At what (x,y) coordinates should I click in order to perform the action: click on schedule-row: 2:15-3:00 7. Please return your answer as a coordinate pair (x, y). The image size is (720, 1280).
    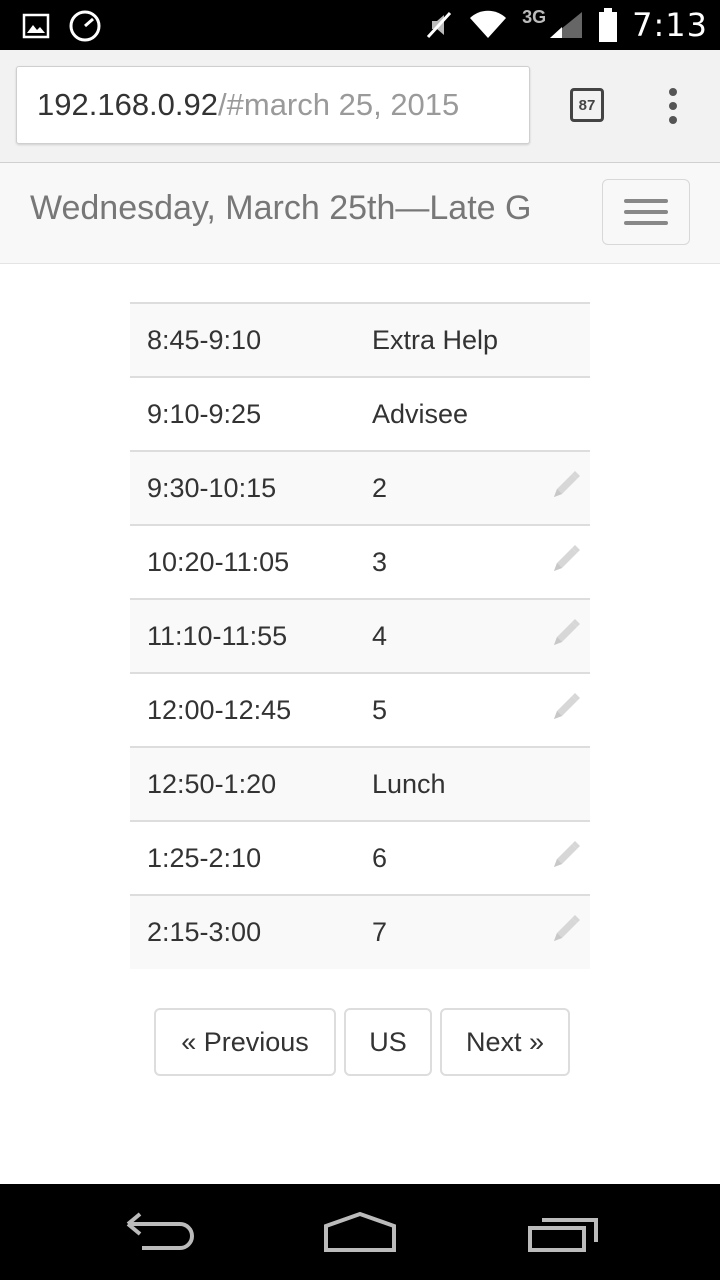
    Looking at the image, I should click on (360, 931).